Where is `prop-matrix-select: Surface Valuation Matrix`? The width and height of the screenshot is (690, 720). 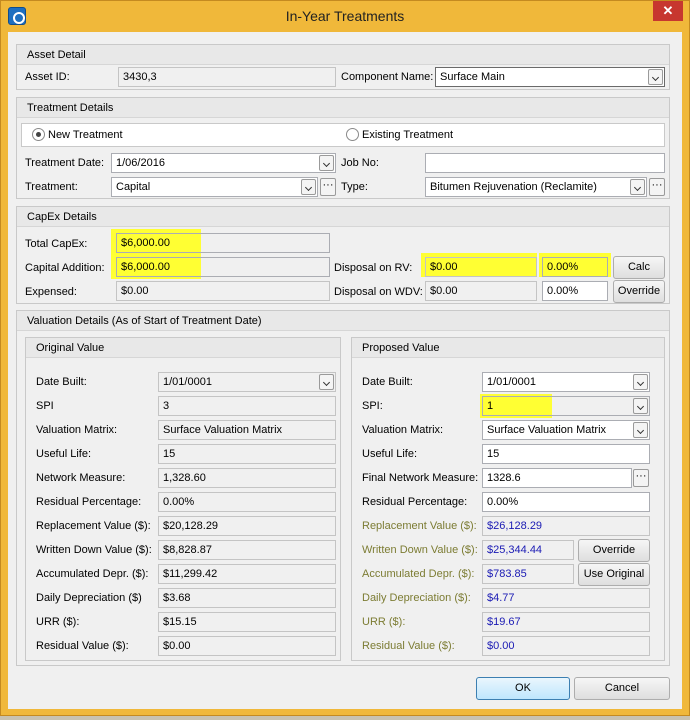 prop-matrix-select: Surface Valuation Matrix is located at coordinates (566, 430).